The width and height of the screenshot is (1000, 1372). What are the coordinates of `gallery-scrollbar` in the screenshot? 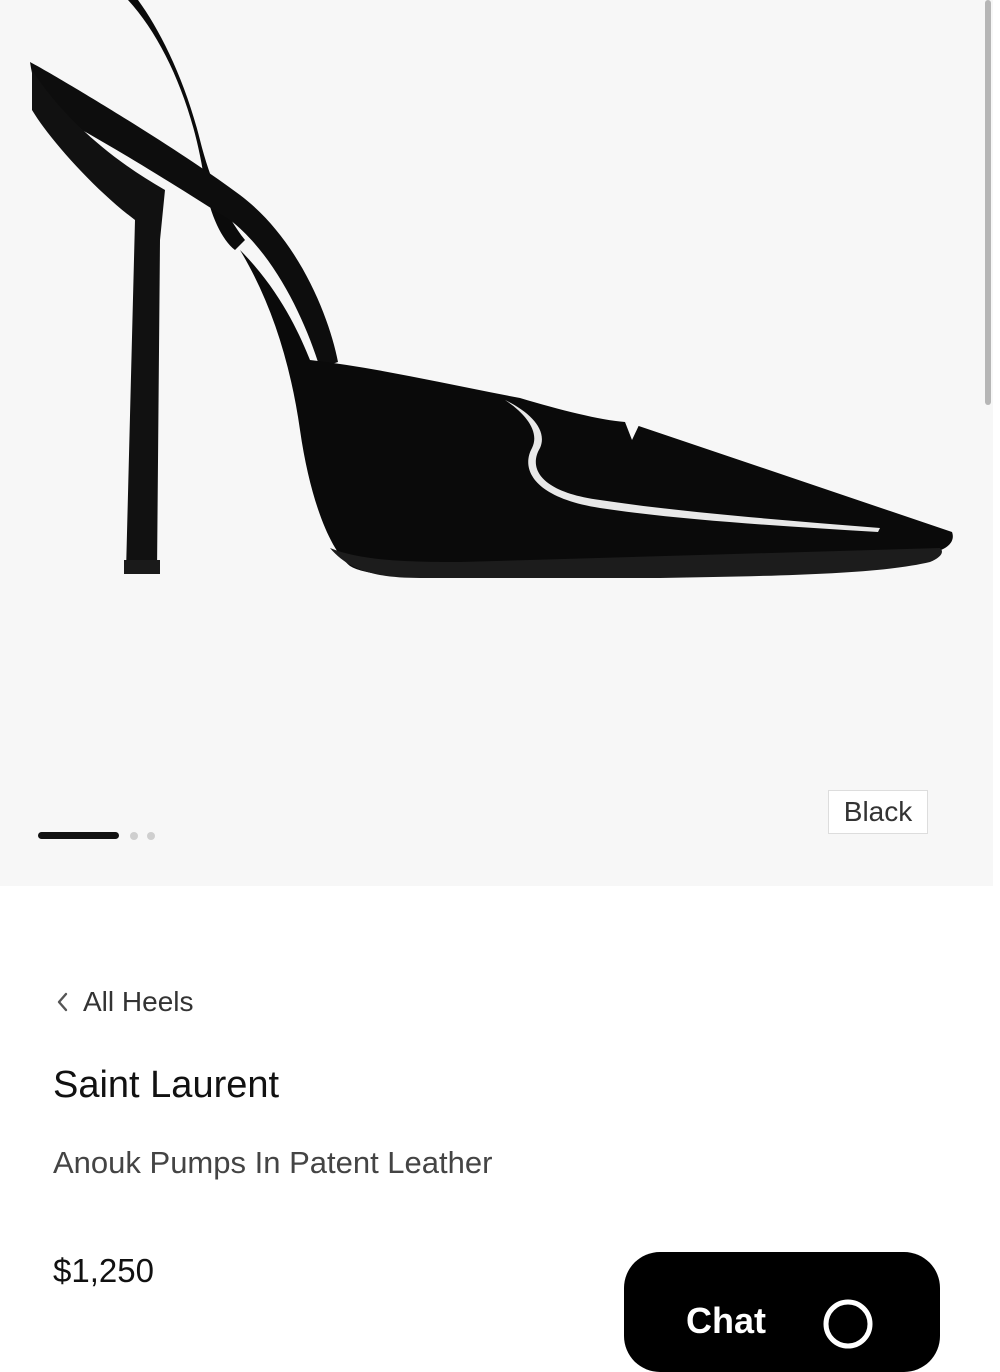 It's located at (988, 202).